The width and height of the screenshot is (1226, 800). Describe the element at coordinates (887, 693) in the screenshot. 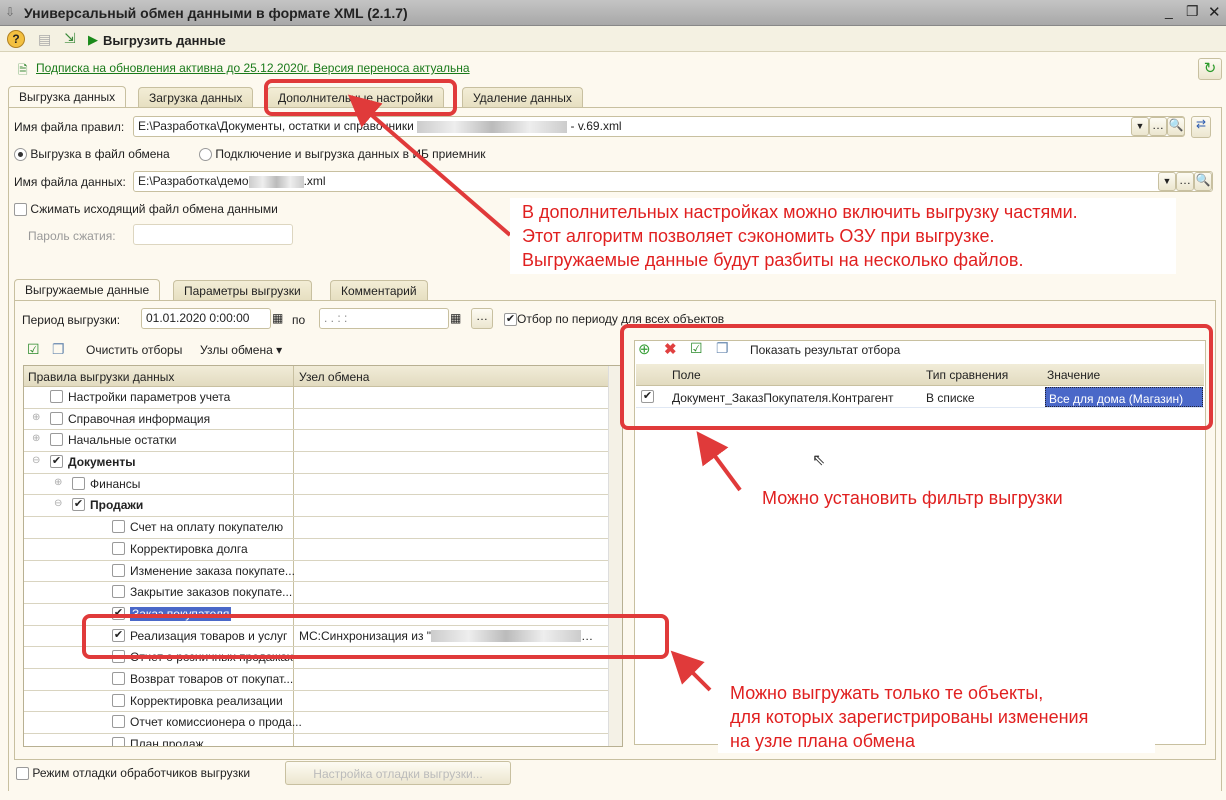

I see `note-line: Можно выгружать только те объекты,` at that location.